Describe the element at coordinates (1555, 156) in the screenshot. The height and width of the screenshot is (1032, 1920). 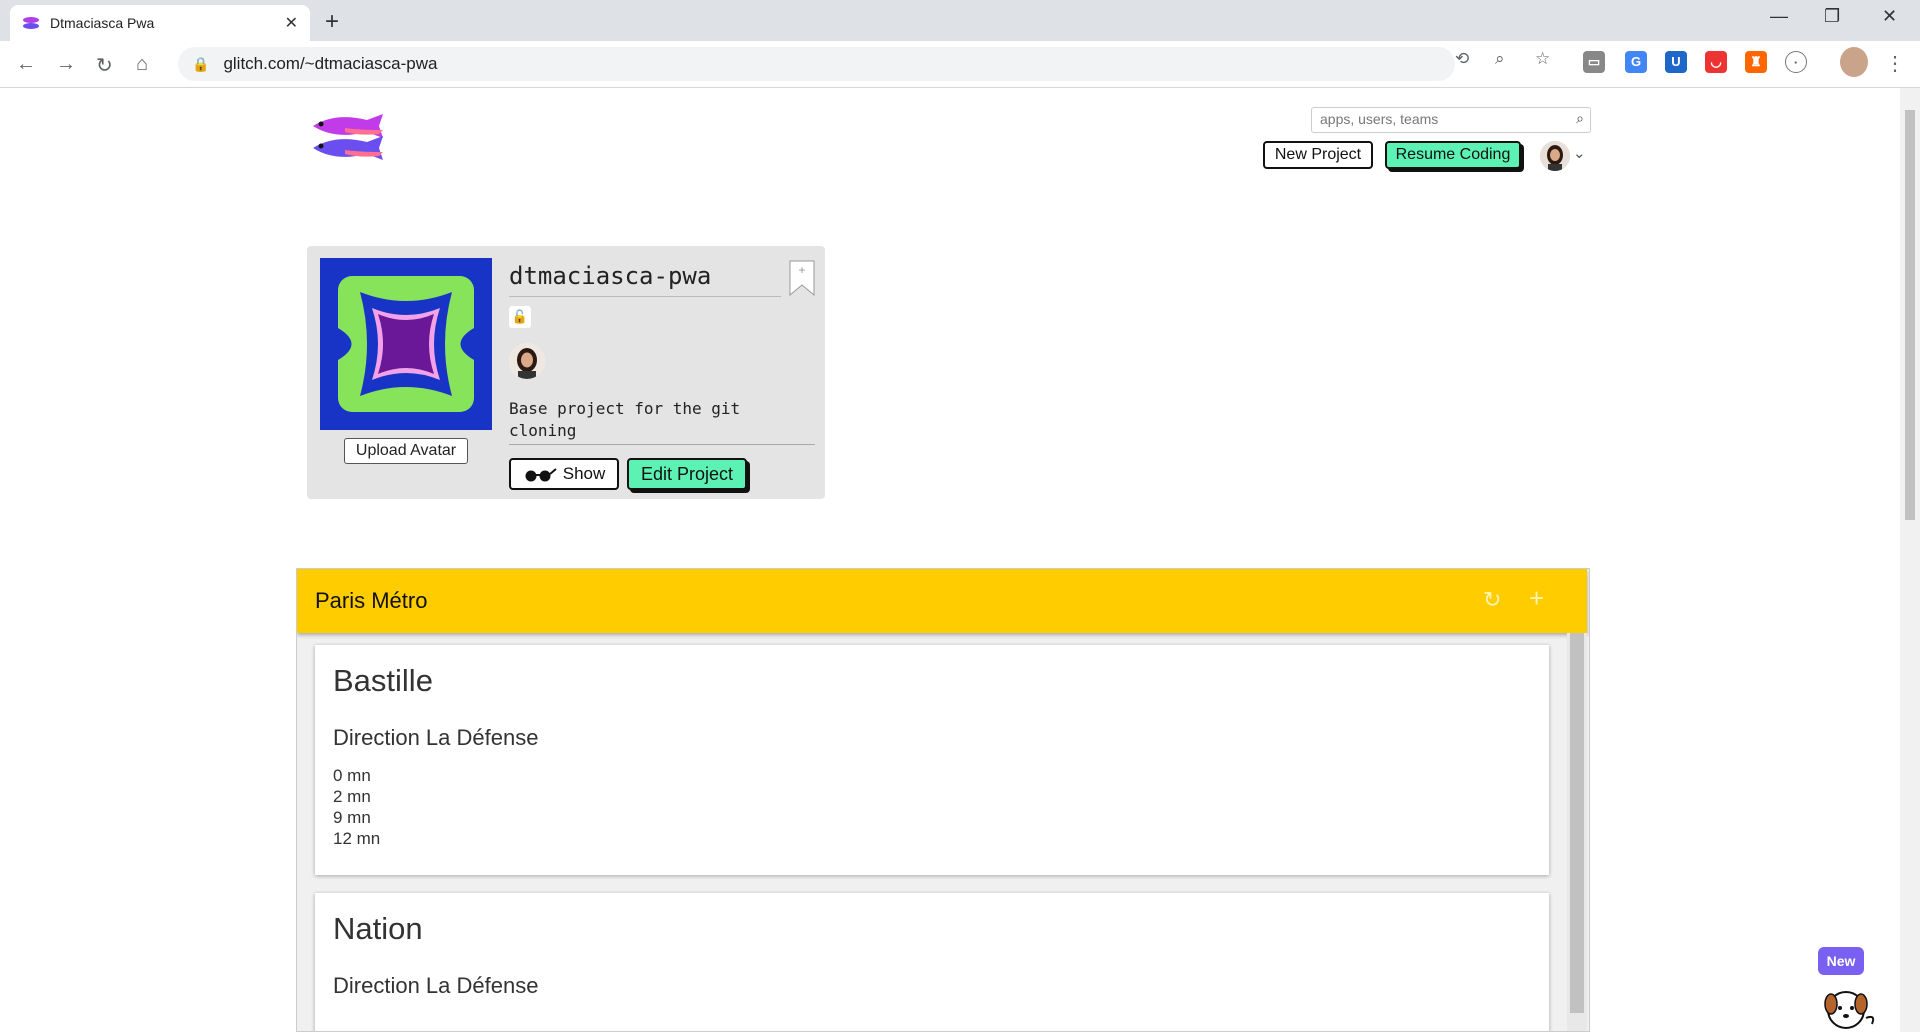
I see `user-avatar` at that location.